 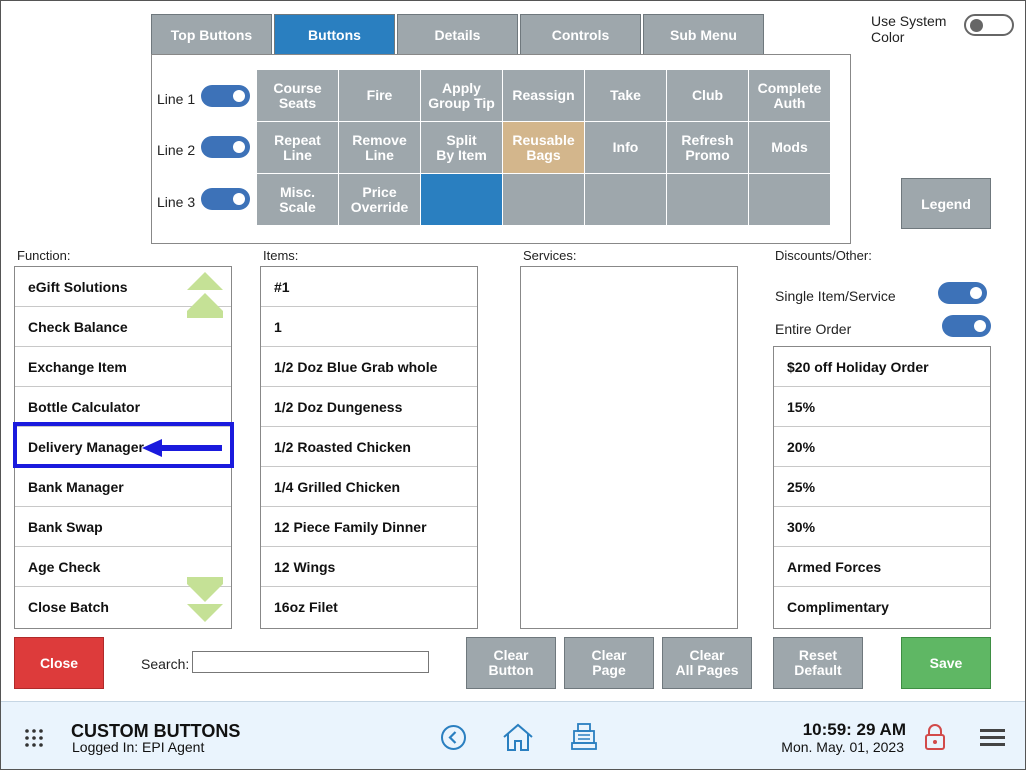 I want to click on items-section-label: Items:, so click(x=281, y=255).